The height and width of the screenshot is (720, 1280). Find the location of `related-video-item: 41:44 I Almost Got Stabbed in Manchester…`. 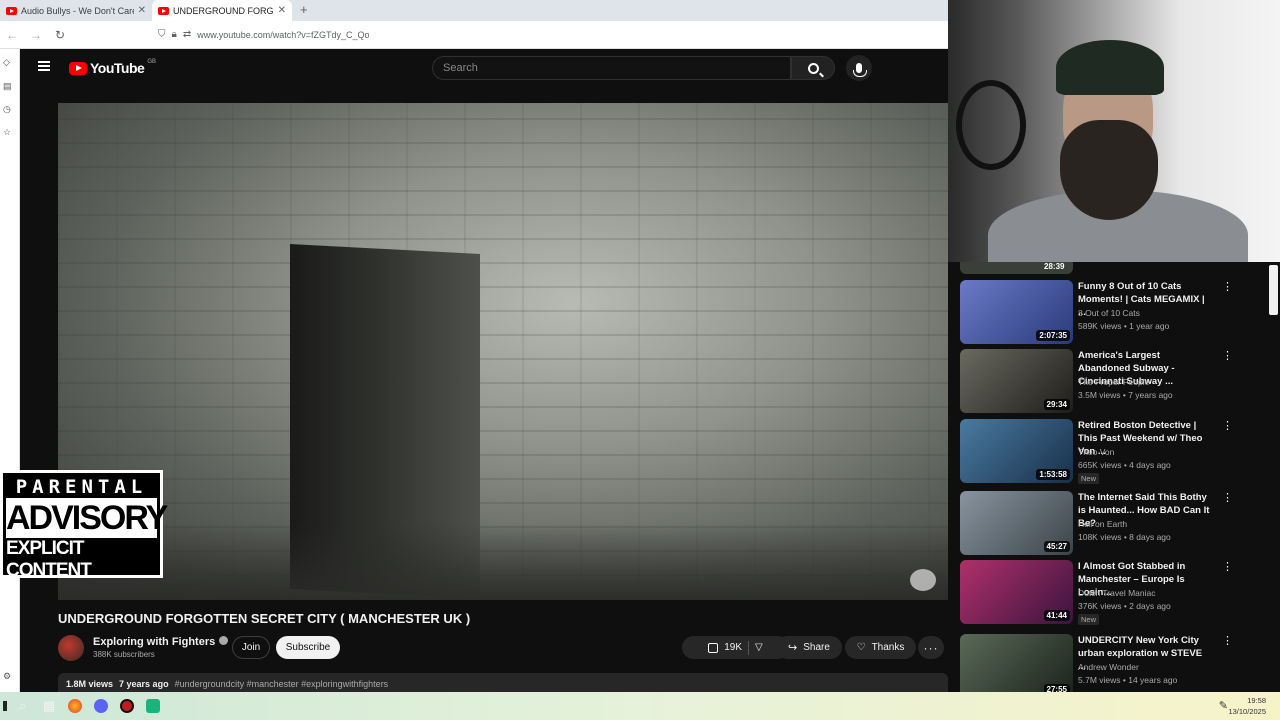

related-video-item: 41:44 I Almost Got Stabbed in Manchester… is located at coordinates (1115, 593).